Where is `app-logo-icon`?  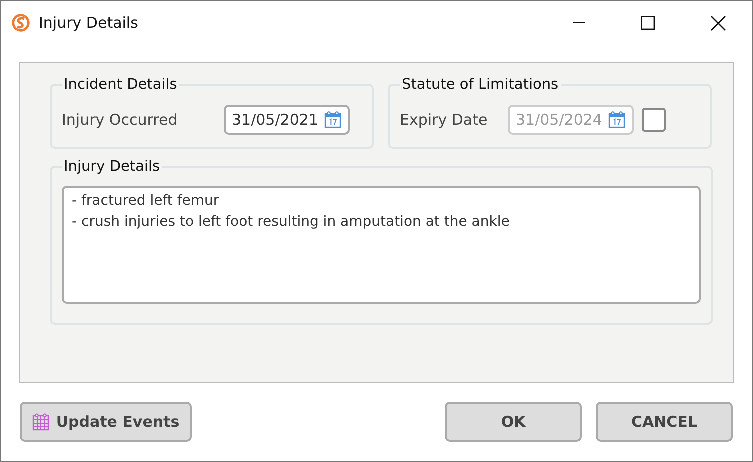 app-logo-icon is located at coordinates (21, 23).